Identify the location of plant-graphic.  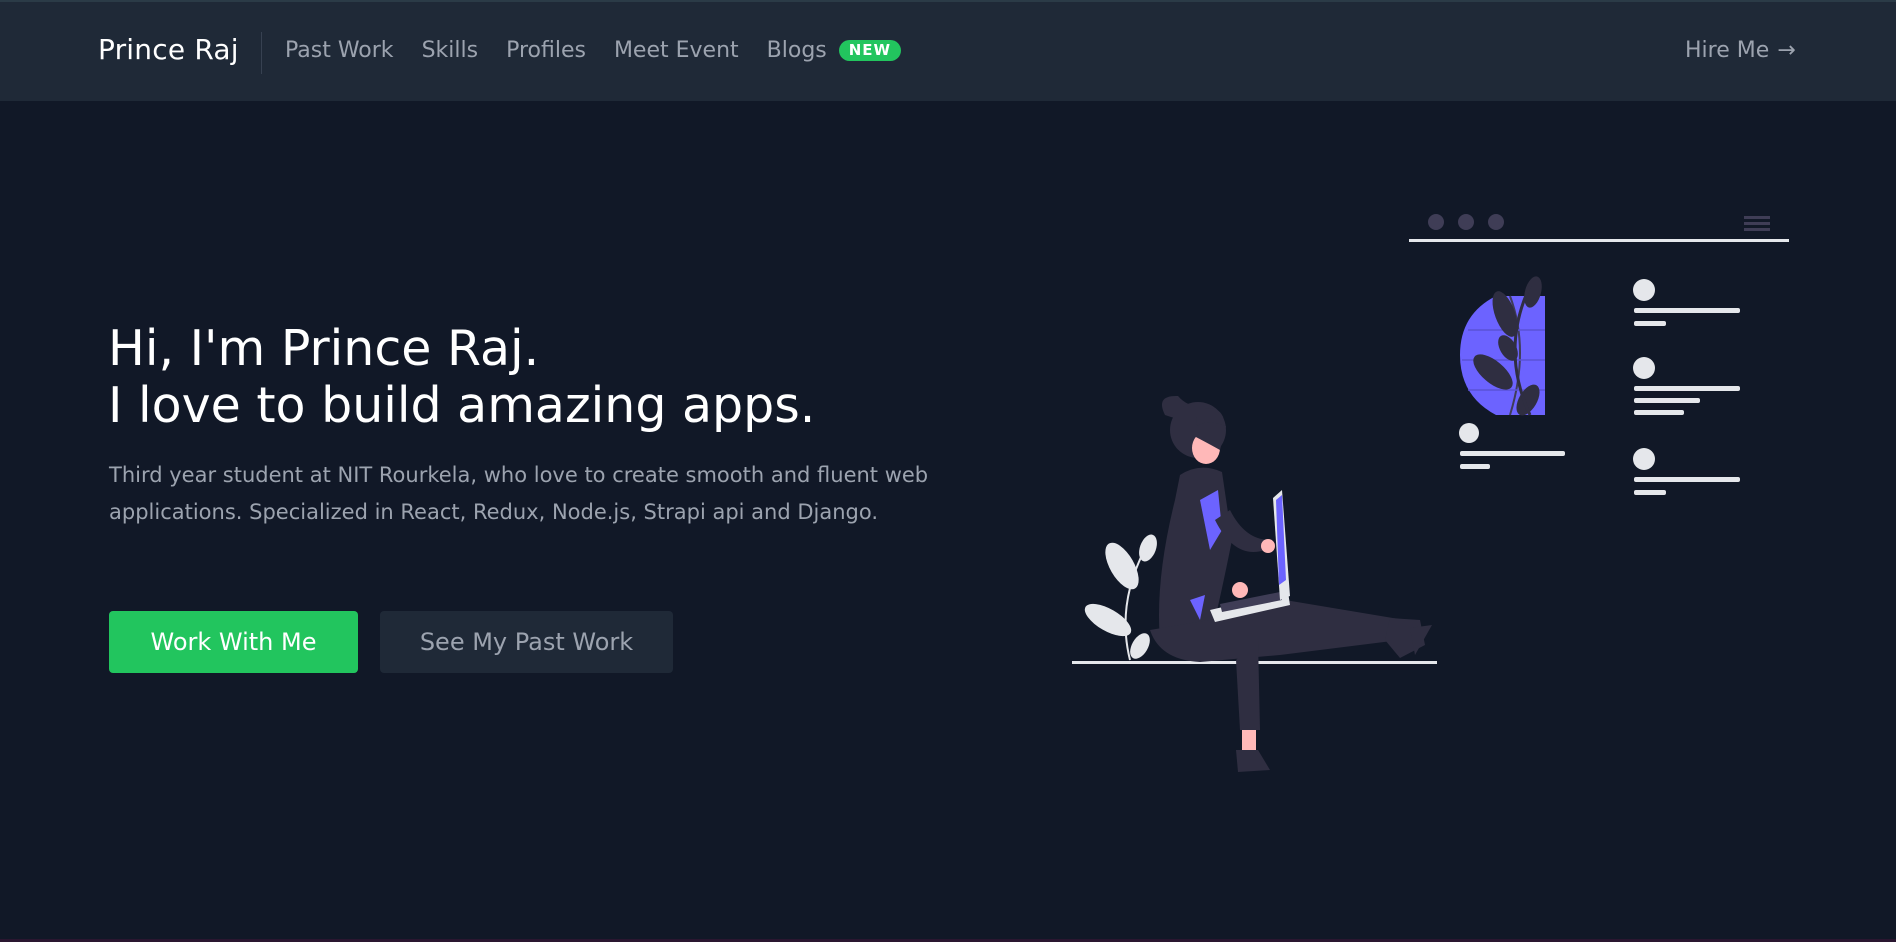
(1120, 597).